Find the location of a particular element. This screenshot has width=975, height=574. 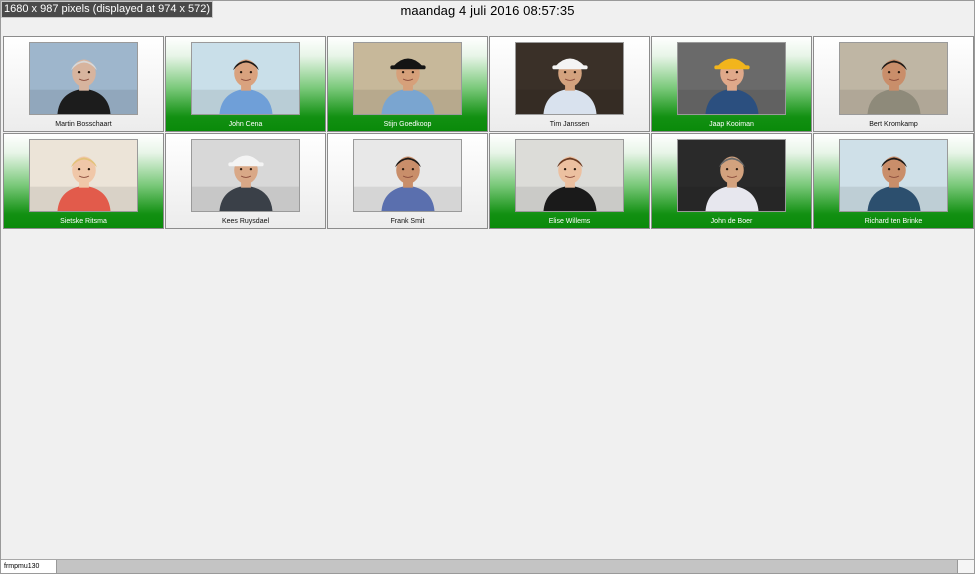

employee-photo-businessman-at-desk is located at coordinates (731, 175).